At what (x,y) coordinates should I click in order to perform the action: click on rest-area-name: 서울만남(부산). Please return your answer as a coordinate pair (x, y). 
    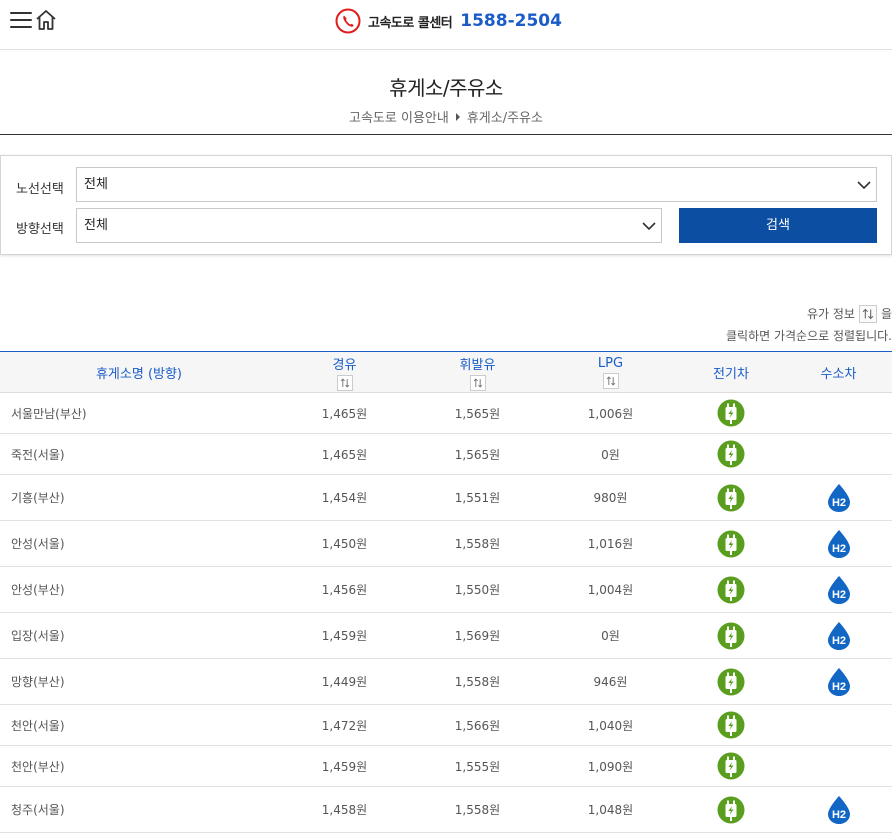
    Looking at the image, I should click on (139, 413).